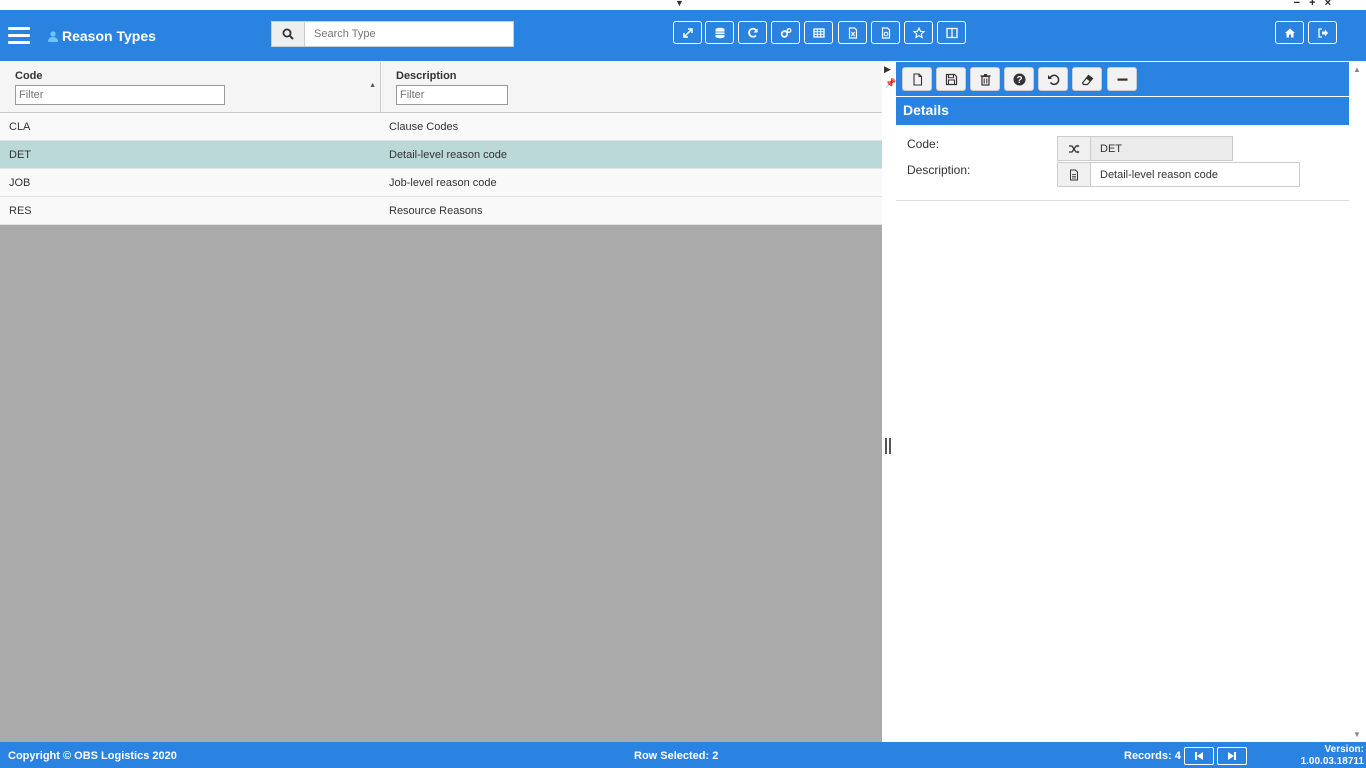  I want to click on home-icon, so click(1289, 32).